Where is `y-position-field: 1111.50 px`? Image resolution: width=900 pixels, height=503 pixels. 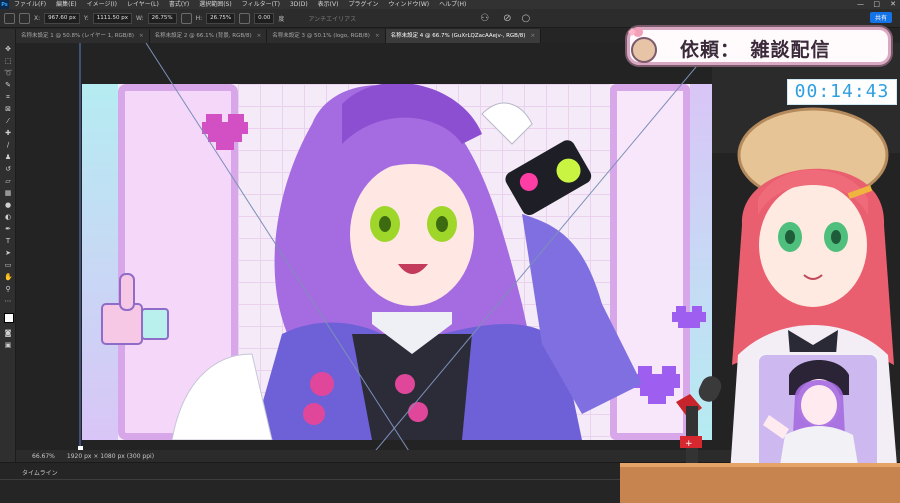
y-position-field: 1111.50 px is located at coordinates (112, 18).